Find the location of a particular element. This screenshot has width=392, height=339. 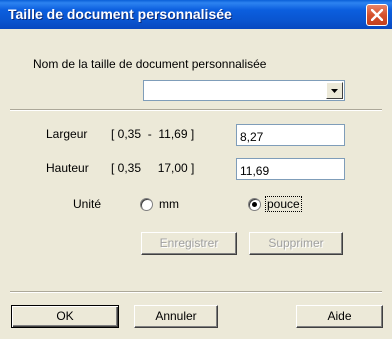

window-title: Taille de document personnalisée is located at coordinates (120, 14).